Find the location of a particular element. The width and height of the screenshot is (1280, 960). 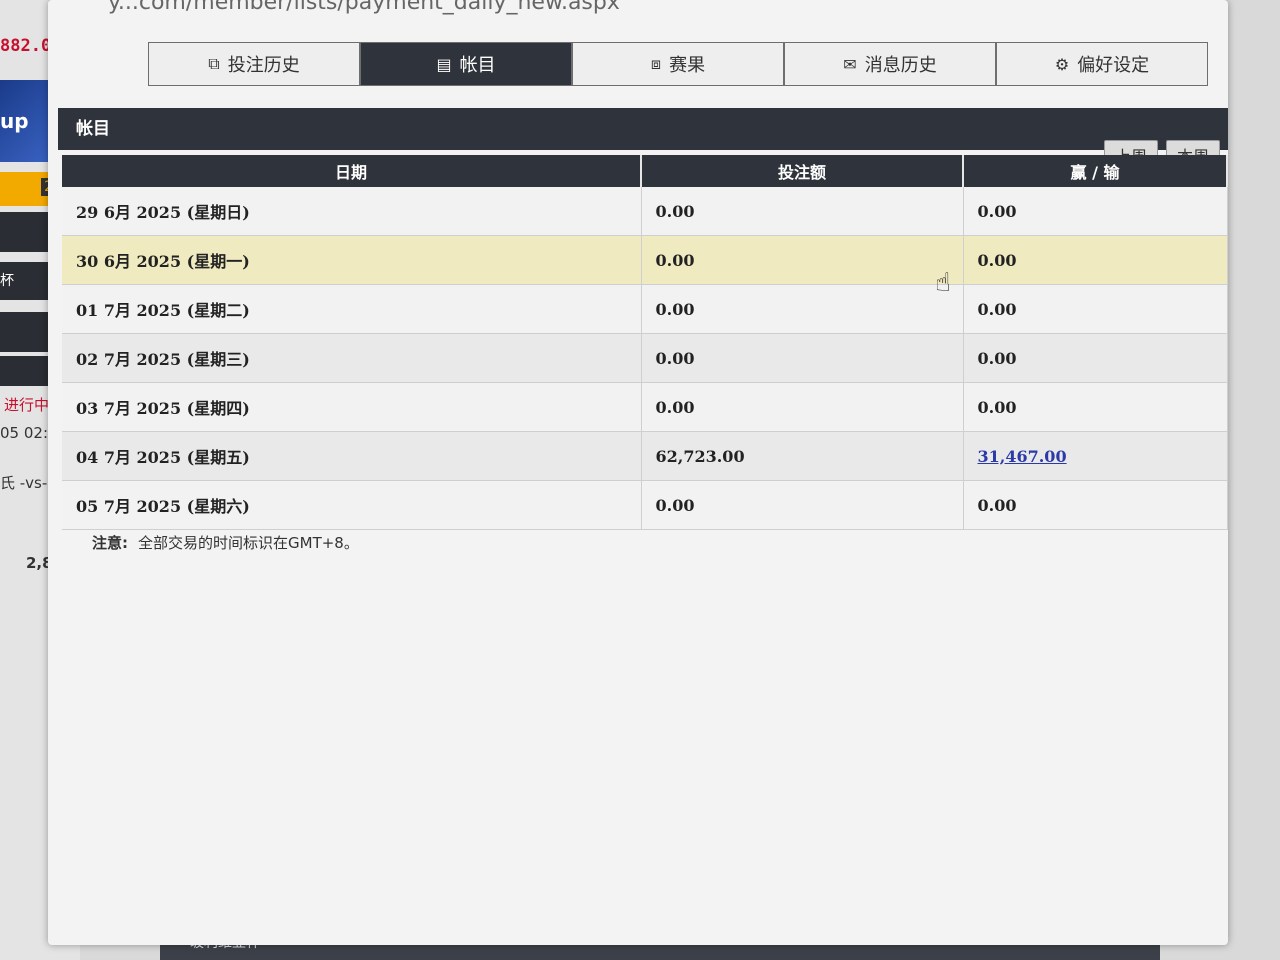

date-cell: 01 7月 2025 (星期二) is located at coordinates (352, 309).